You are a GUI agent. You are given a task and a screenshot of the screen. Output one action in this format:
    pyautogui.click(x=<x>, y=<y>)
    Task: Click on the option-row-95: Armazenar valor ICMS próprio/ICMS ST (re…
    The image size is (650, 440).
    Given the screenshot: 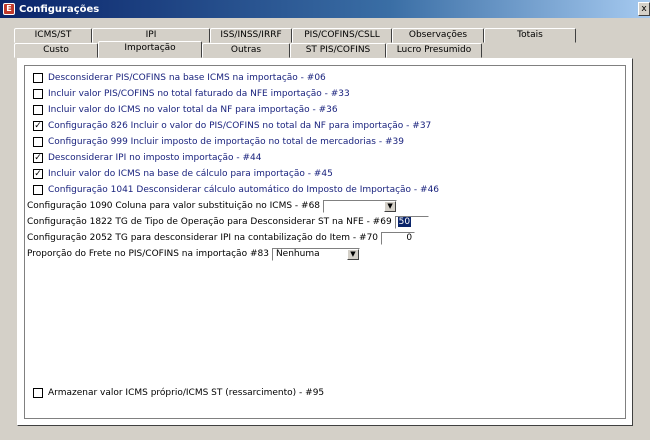 What is the action you would take?
    pyautogui.click(x=178, y=393)
    